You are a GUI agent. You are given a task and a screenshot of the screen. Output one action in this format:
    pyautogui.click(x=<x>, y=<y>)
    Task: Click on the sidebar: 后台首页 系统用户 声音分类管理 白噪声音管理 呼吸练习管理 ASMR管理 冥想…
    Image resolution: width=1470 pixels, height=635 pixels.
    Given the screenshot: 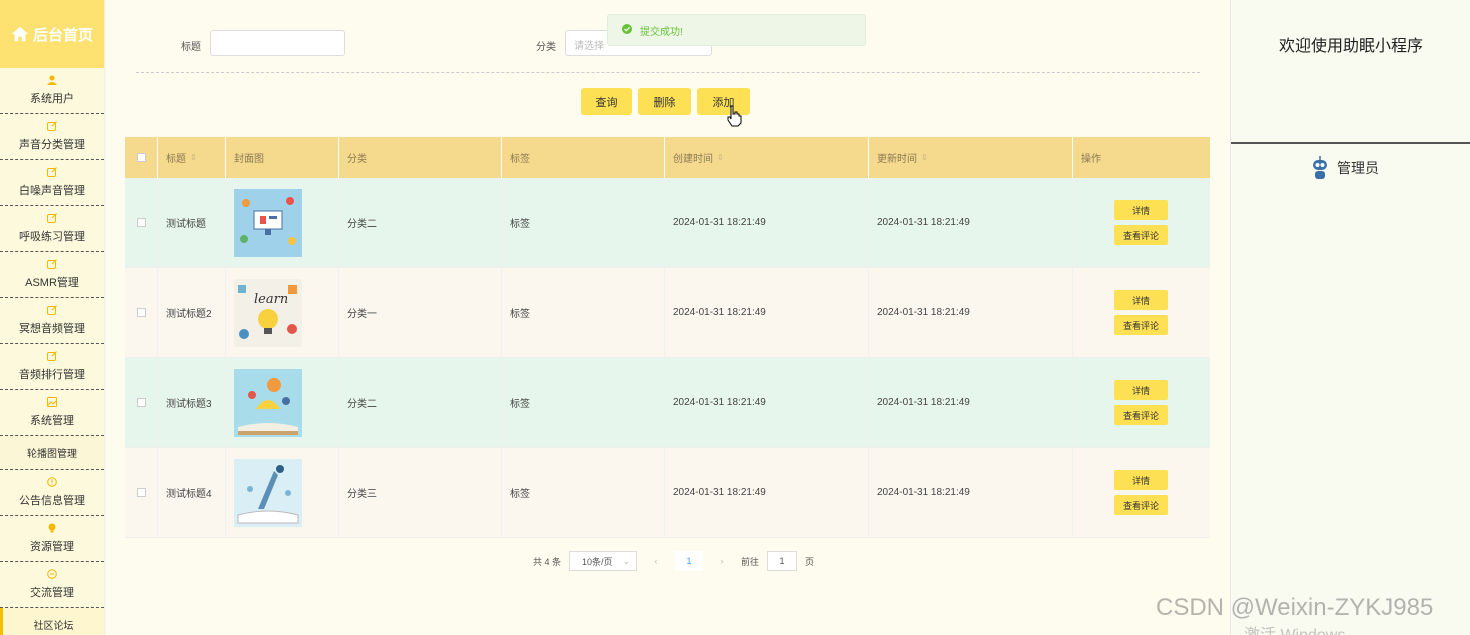 What is the action you would take?
    pyautogui.click(x=52, y=317)
    